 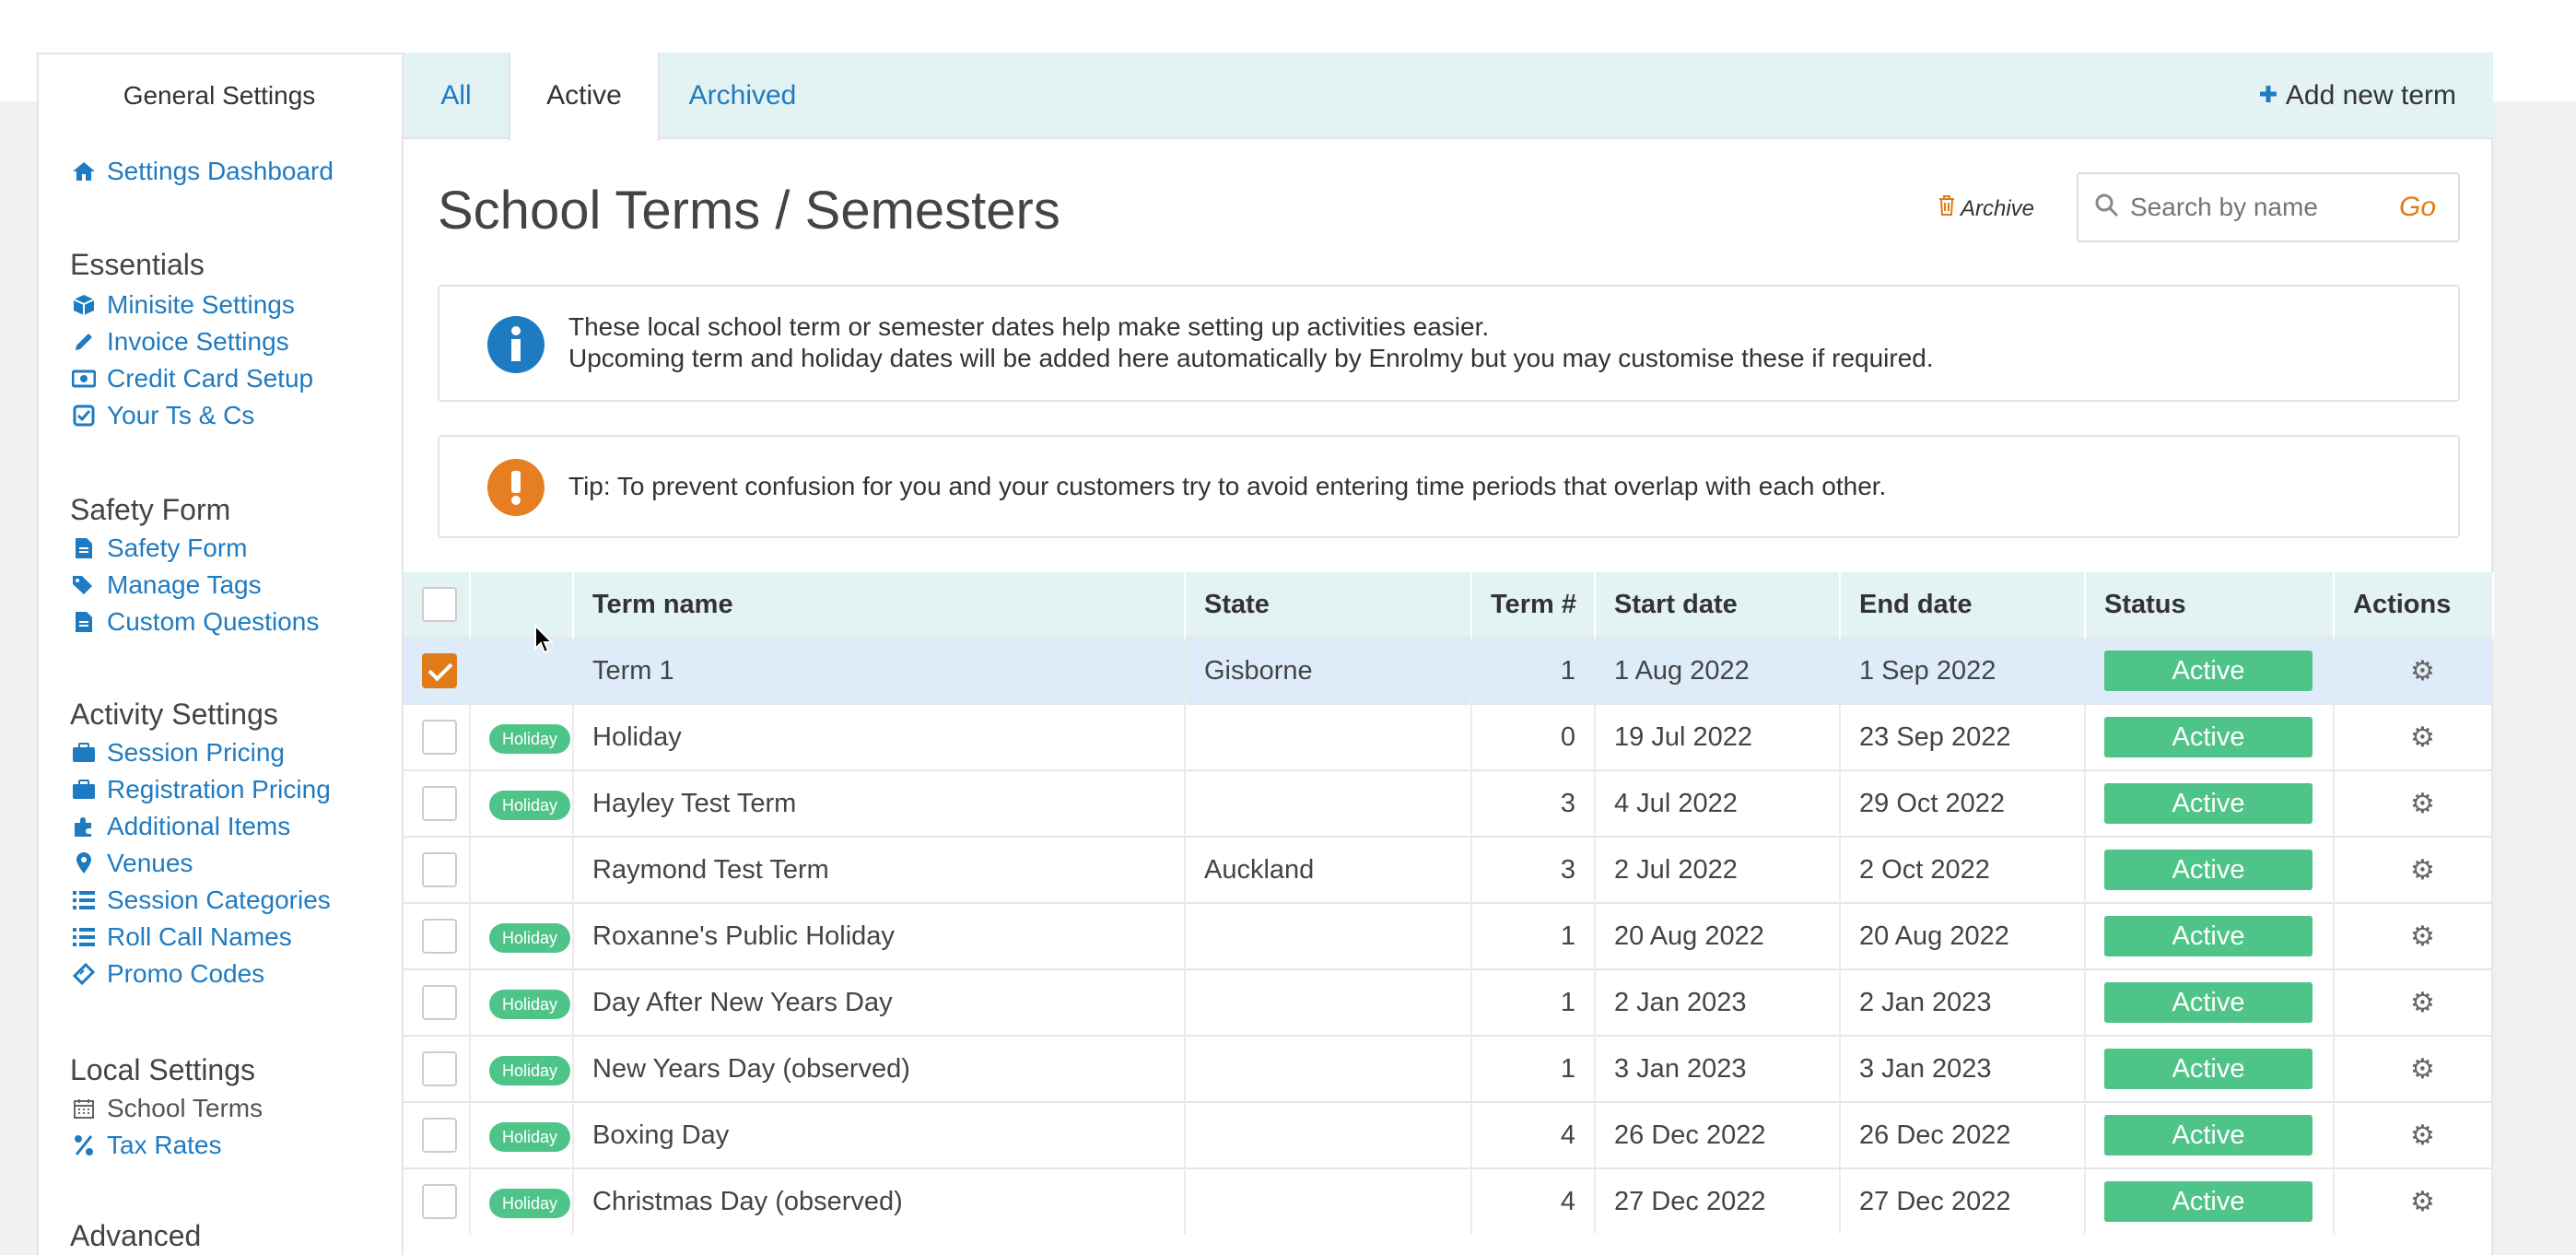 What do you see at coordinates (742, 96) in the screenshot?
I see `tab-archived: Archived` at bounding box center [742, 96].